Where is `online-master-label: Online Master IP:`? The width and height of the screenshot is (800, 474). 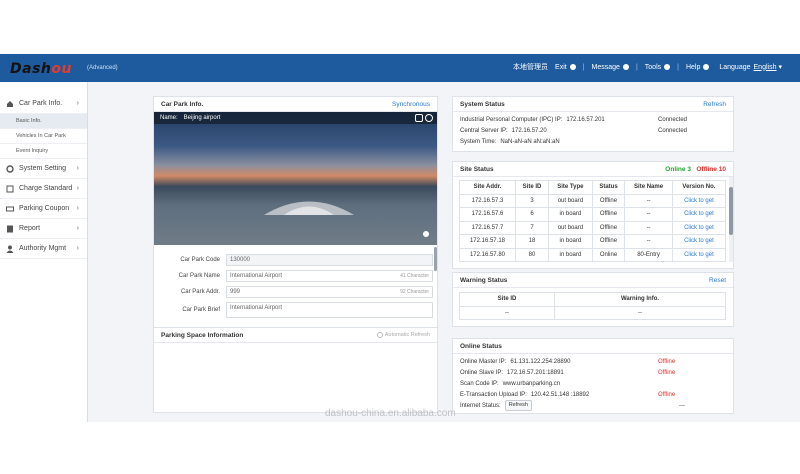 online-master-label: Online Master IP: is located at coordinates (483, 361).